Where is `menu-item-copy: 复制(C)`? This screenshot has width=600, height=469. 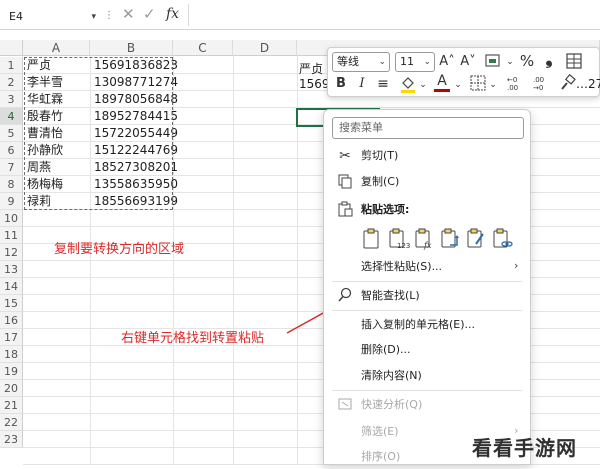
menu-item-copy: 复制(C) is located at coordinates (427, 182).